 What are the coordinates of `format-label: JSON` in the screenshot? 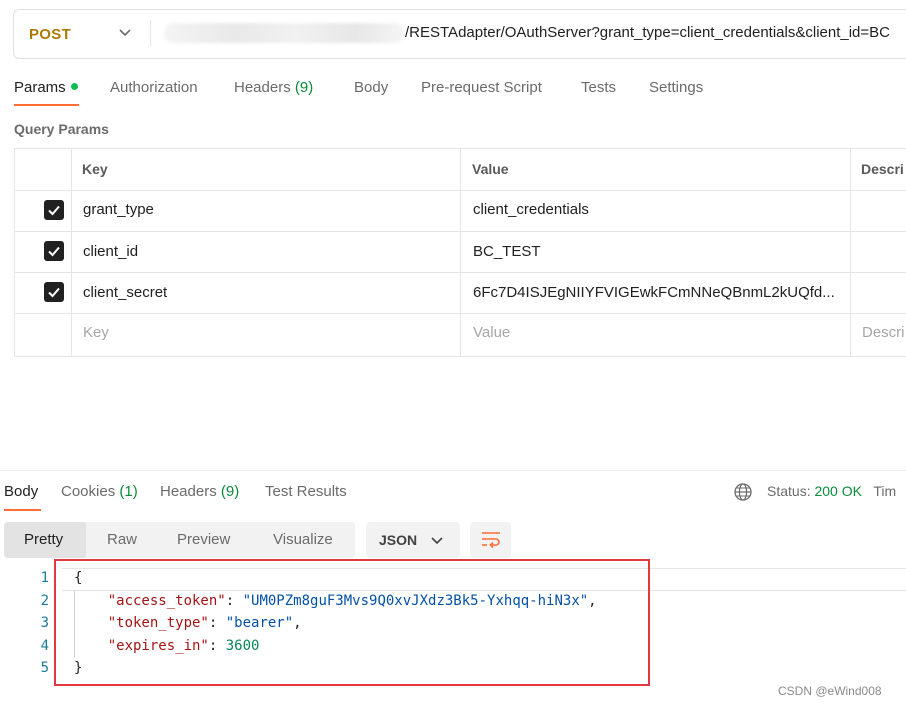 It's located at (398, 540).